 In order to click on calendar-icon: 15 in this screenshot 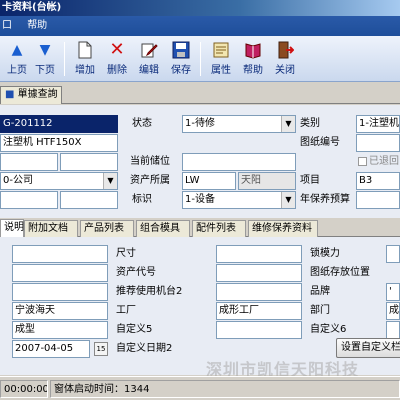, I will do `click(101, 349)`.